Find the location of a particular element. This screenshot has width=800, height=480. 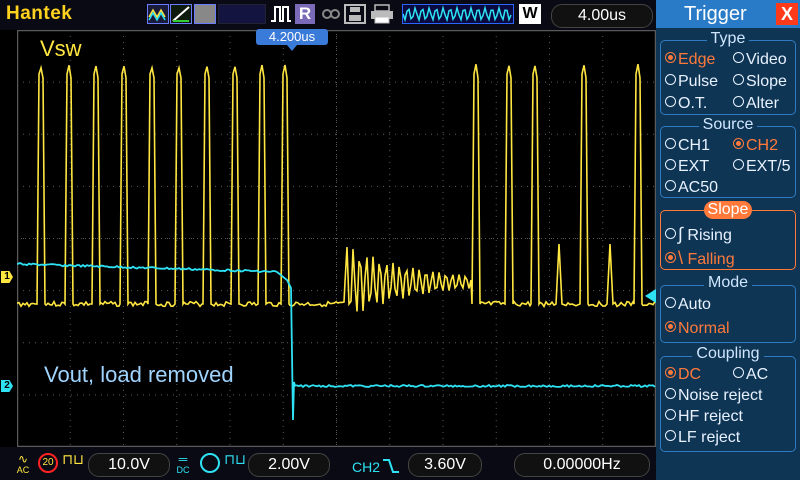

ramp-icon is located at coordinates (181, 14).